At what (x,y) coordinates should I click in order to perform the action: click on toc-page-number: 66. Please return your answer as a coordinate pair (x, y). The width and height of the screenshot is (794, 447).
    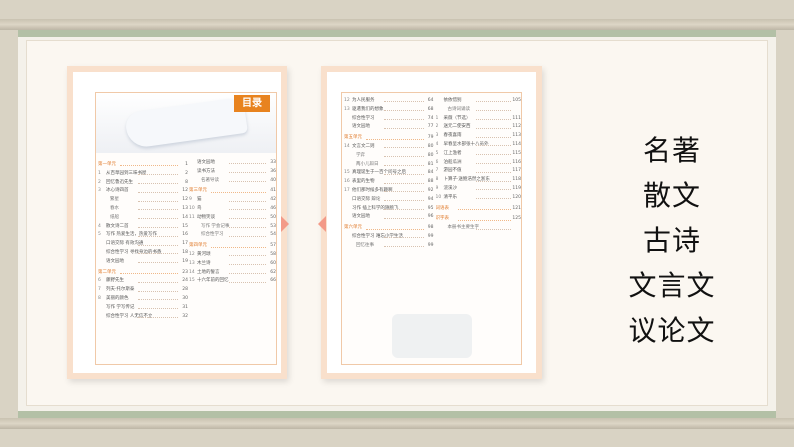
    Looking at the image, I should click on (273, 281).